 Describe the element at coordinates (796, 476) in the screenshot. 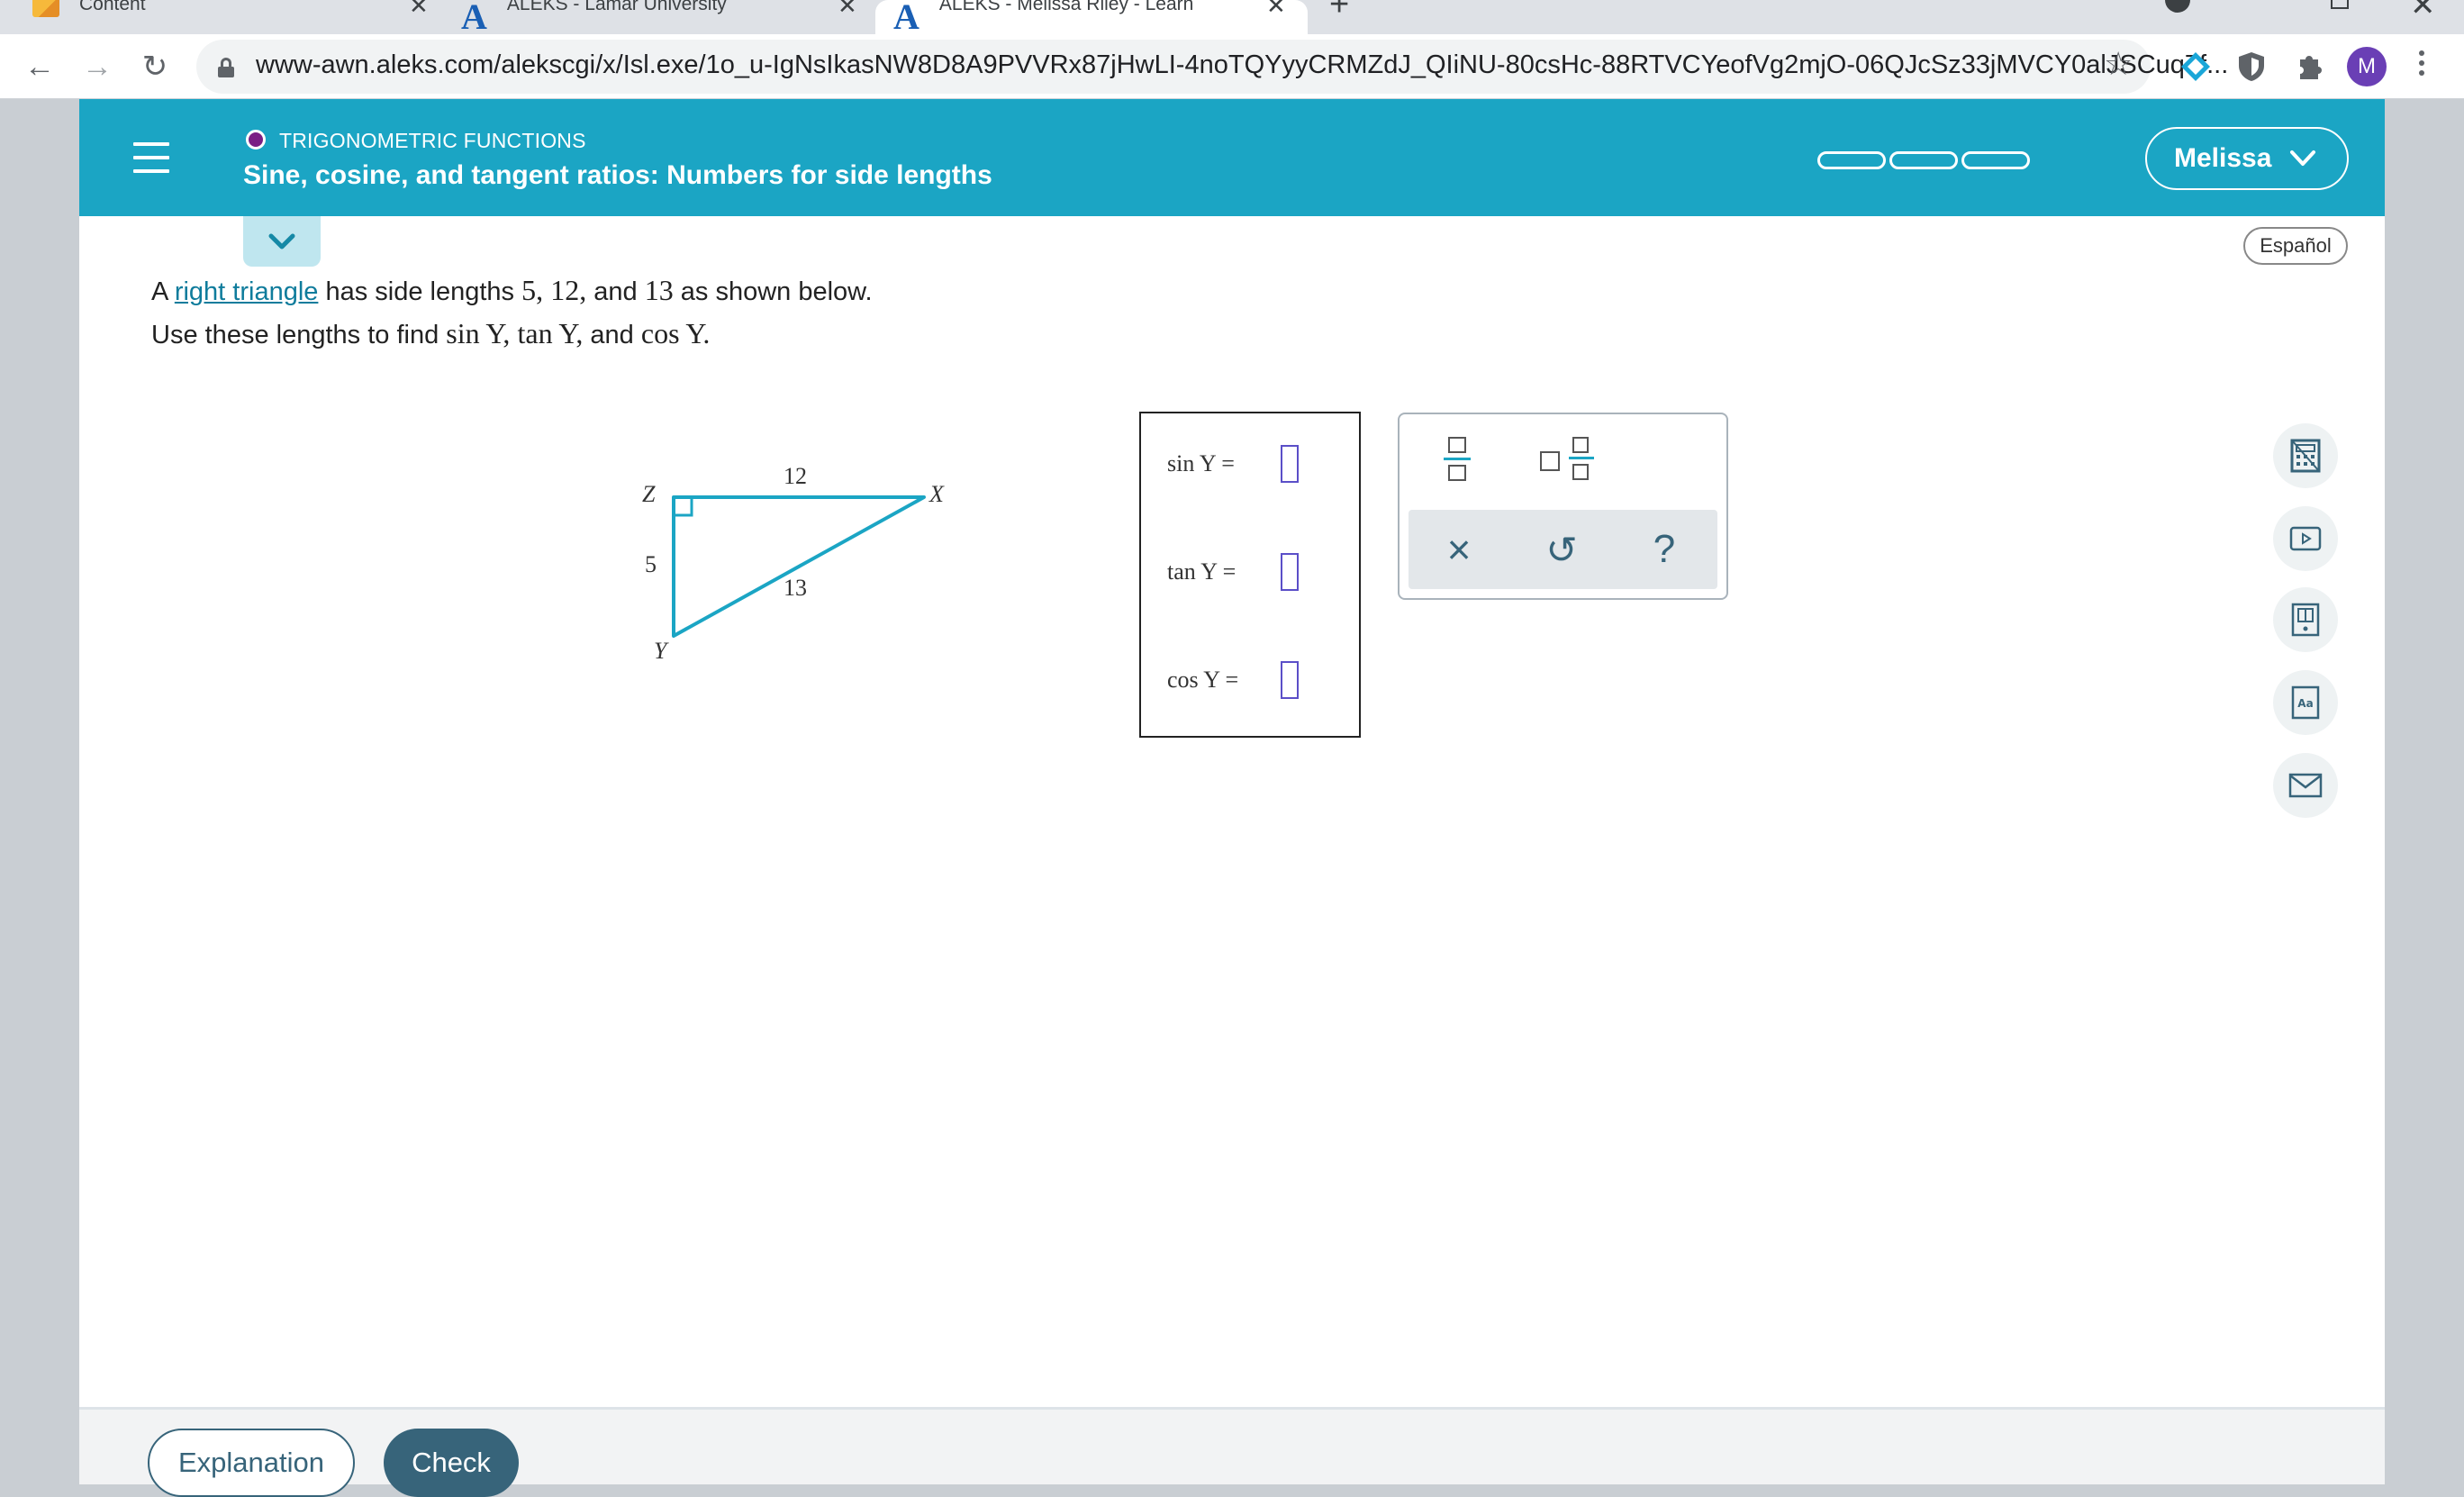

I see `side-zx-label: 12` at that location.